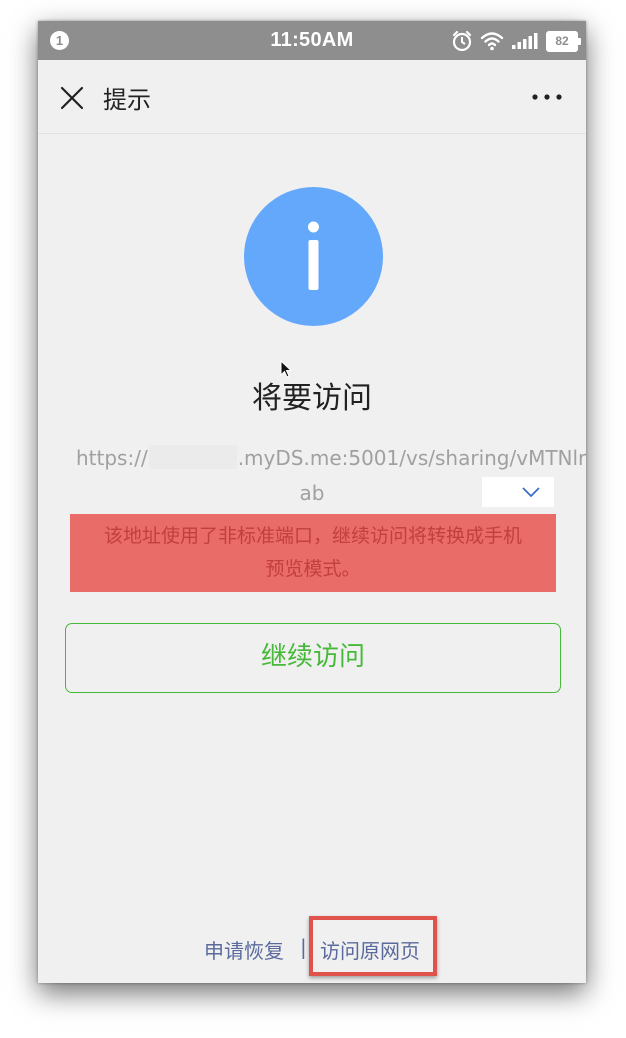  Describe the element at coordinates (563, 41) in the screenshot. I see `battery-icon: 82` at that location.